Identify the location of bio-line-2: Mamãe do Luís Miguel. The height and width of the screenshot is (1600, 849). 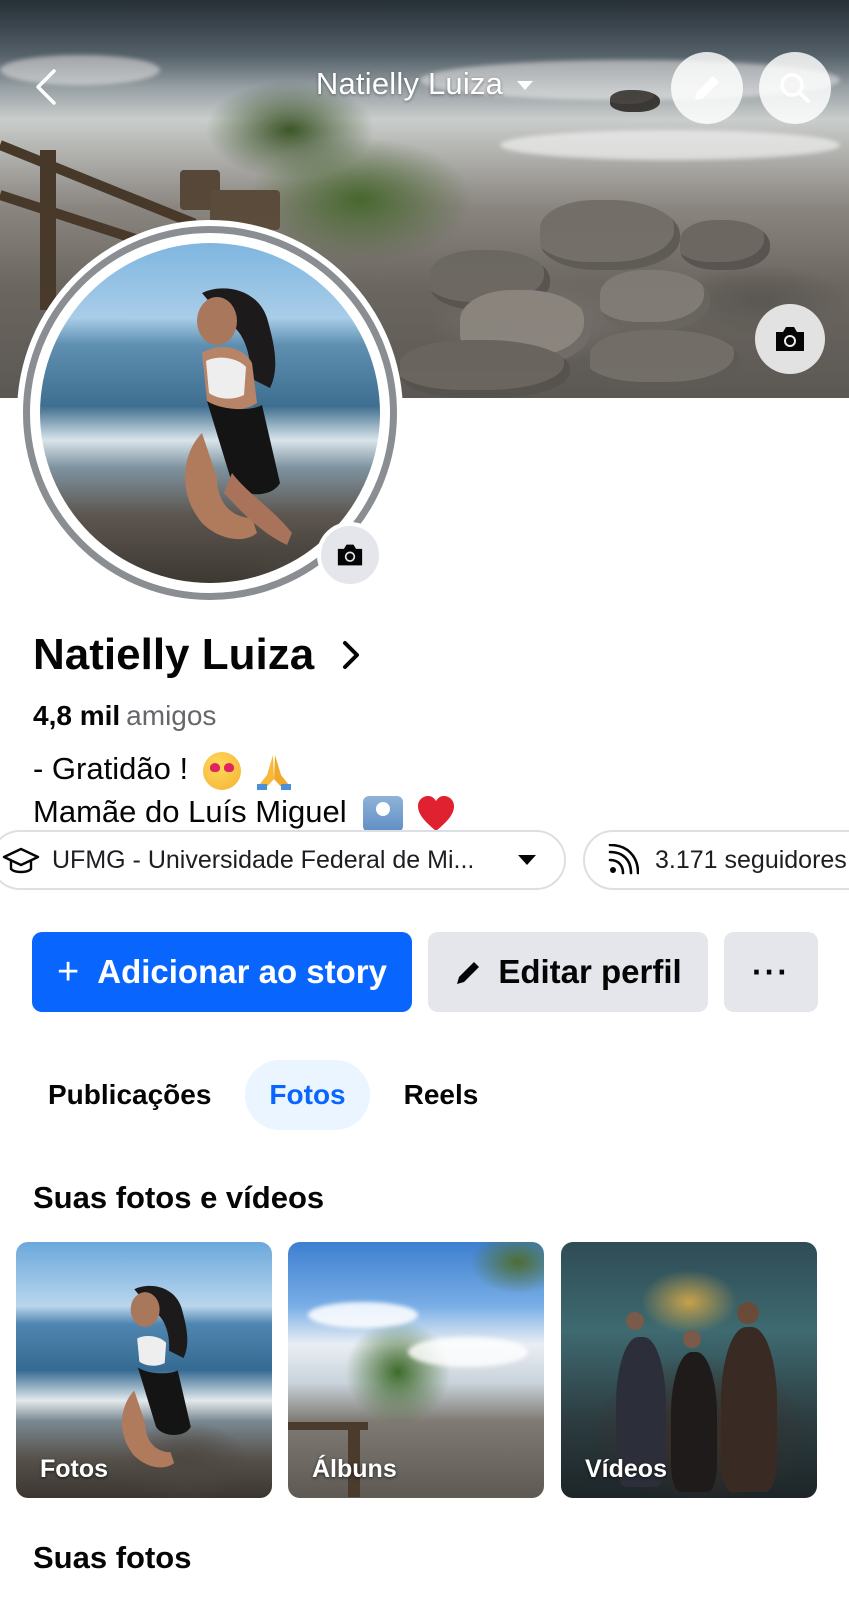
(244, 812).